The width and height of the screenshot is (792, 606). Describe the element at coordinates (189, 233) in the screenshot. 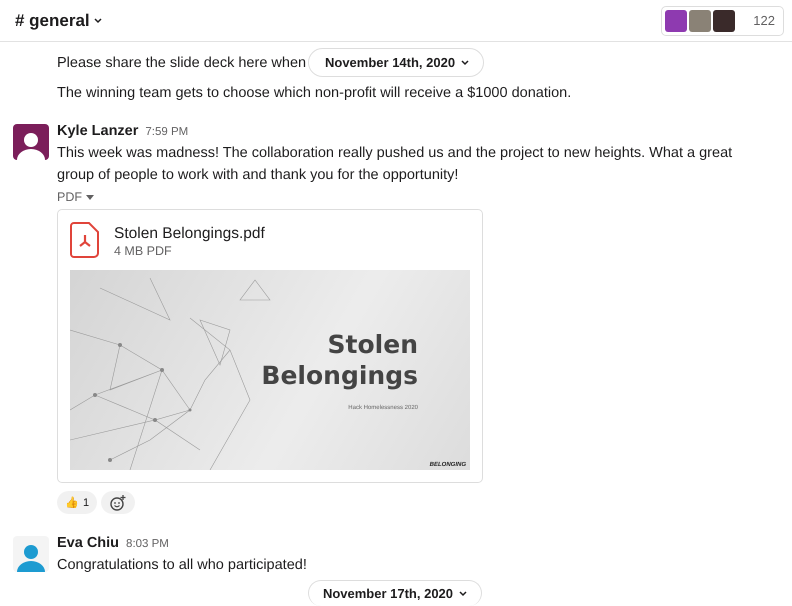

I see `file-name: Stolen Belongings.pdf` at that location.